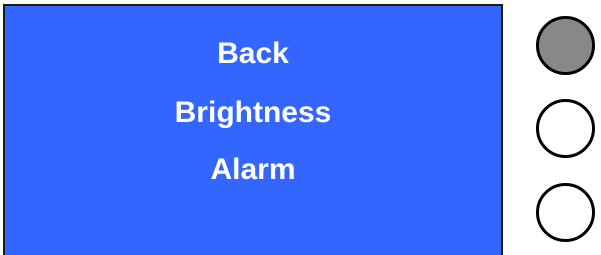 The height and width of the screenshot is (255, 601). What do you see at coordinates (253, 54) in the screenshot?
I see `menu-item-back: Back` at bounding box center [253, 54].